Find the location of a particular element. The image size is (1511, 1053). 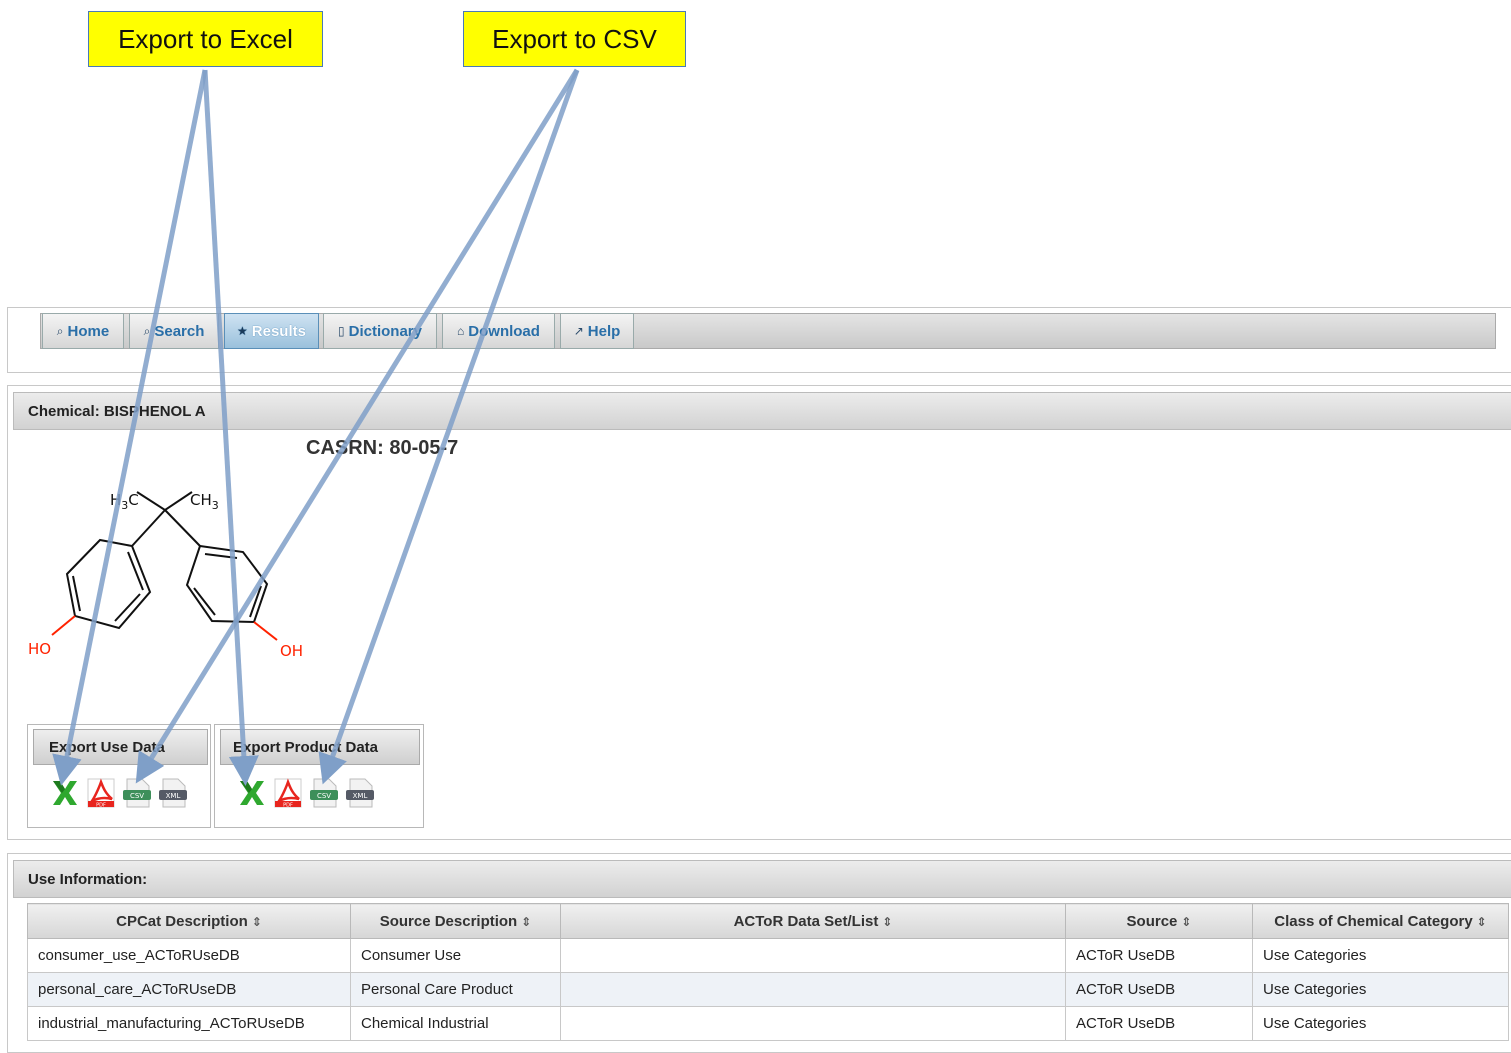

export-csv-callout: Export to CSV is located at coordinates (574, 39).